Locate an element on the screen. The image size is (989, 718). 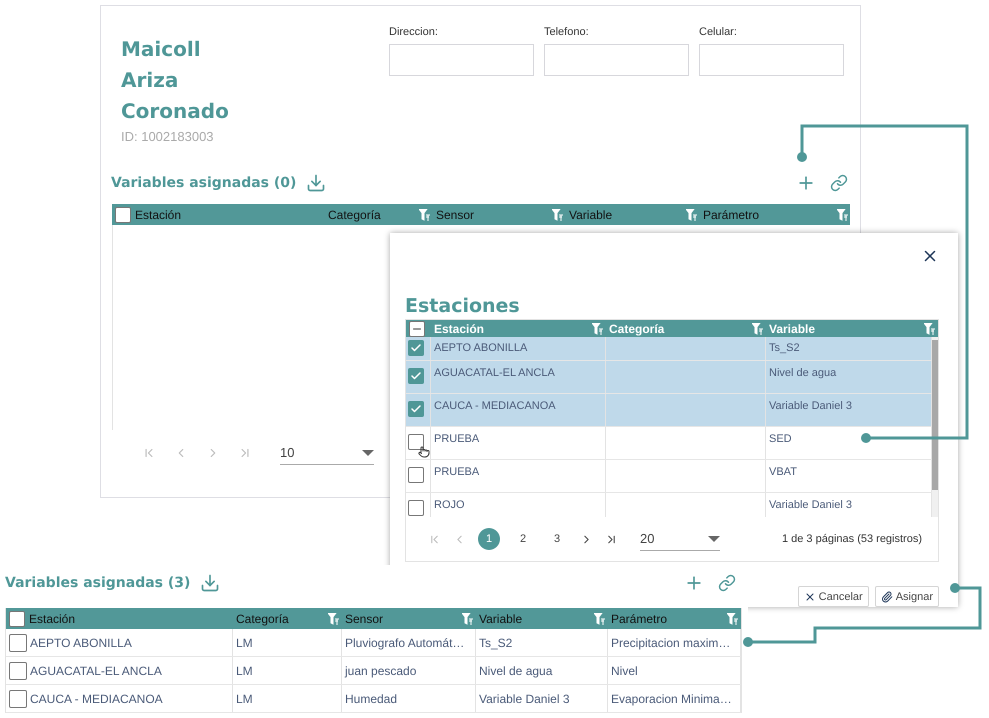
page-button: 2 is located at coordinates (523, 539).